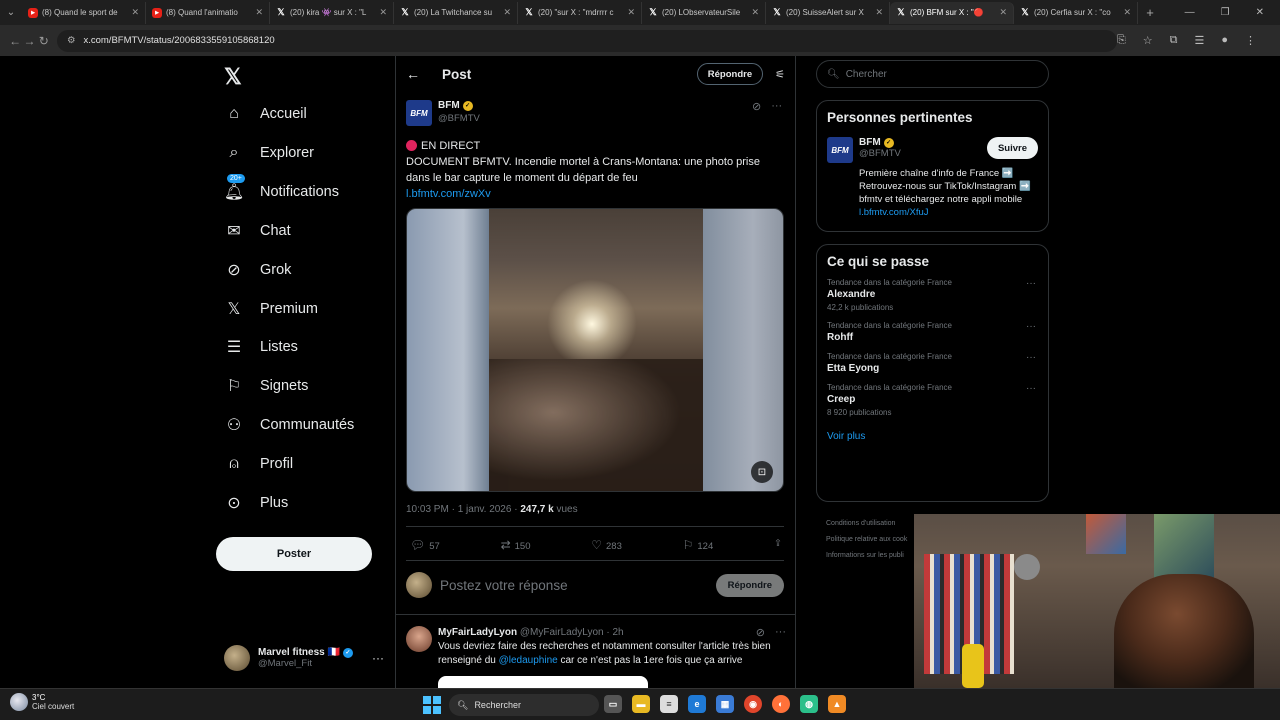  What do you see at coordinates (332, 12) in the screenshot?
I see `browser-tab: 𝕏 (20) kira 👾 sur X : "L ✕` at bounding box center [332, 12].